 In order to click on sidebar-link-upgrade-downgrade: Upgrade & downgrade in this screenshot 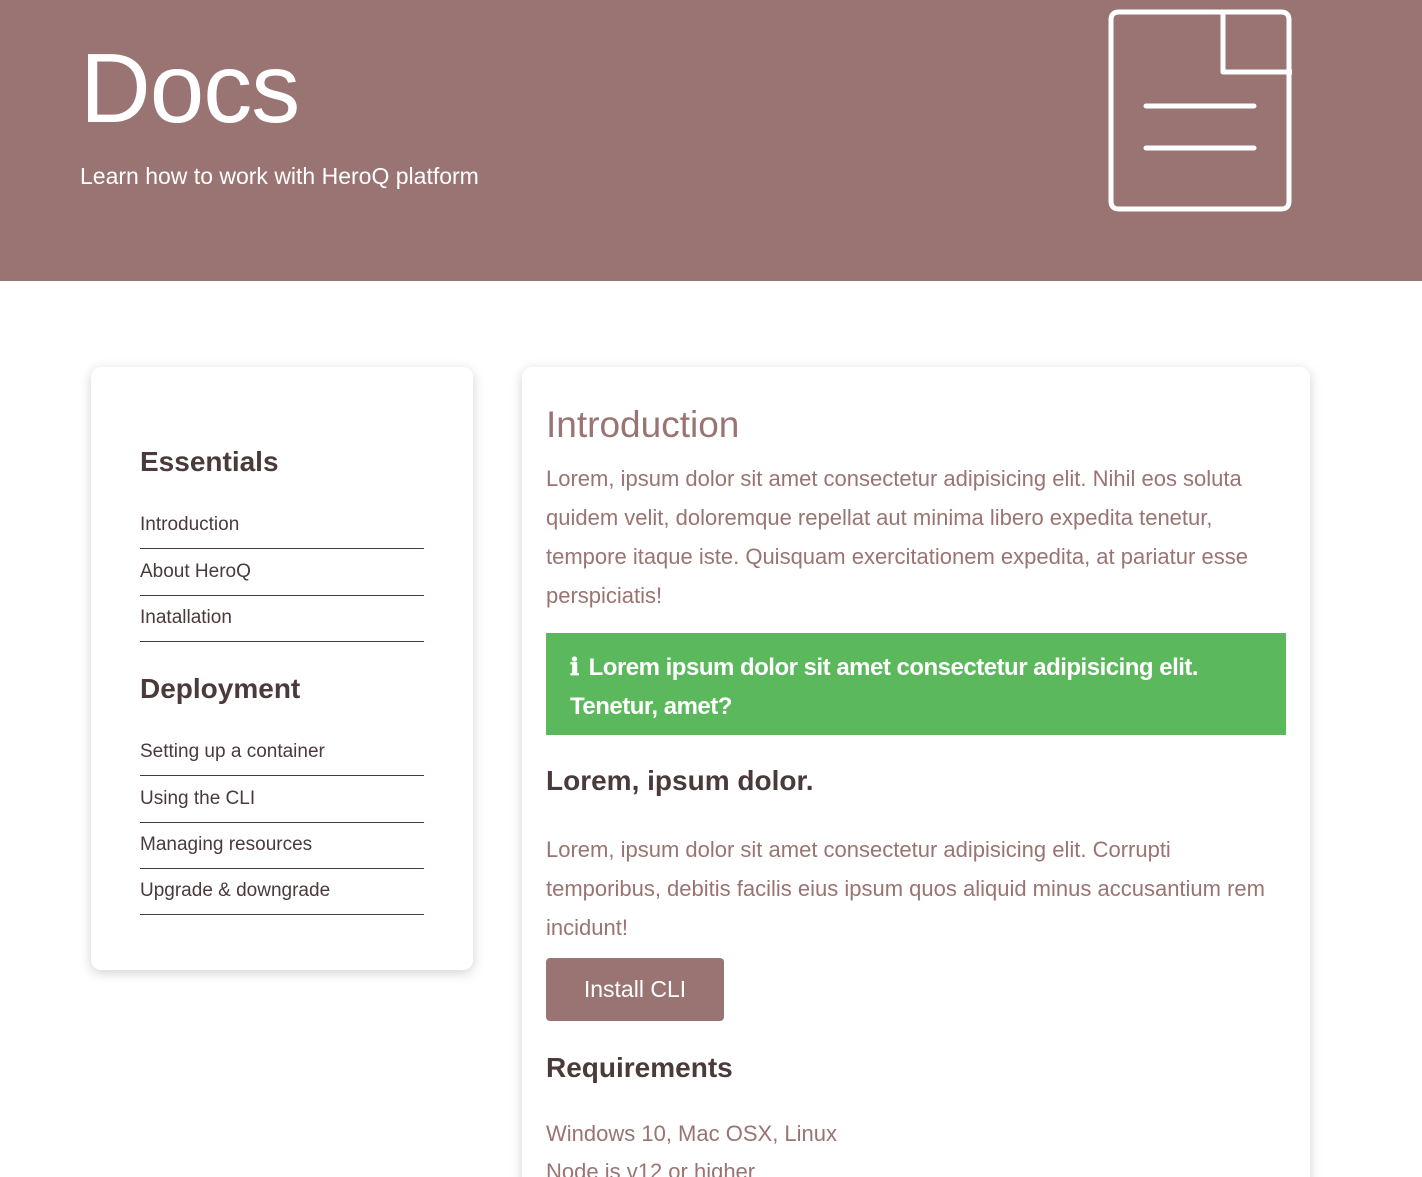, I will do `click(282, 891)`.